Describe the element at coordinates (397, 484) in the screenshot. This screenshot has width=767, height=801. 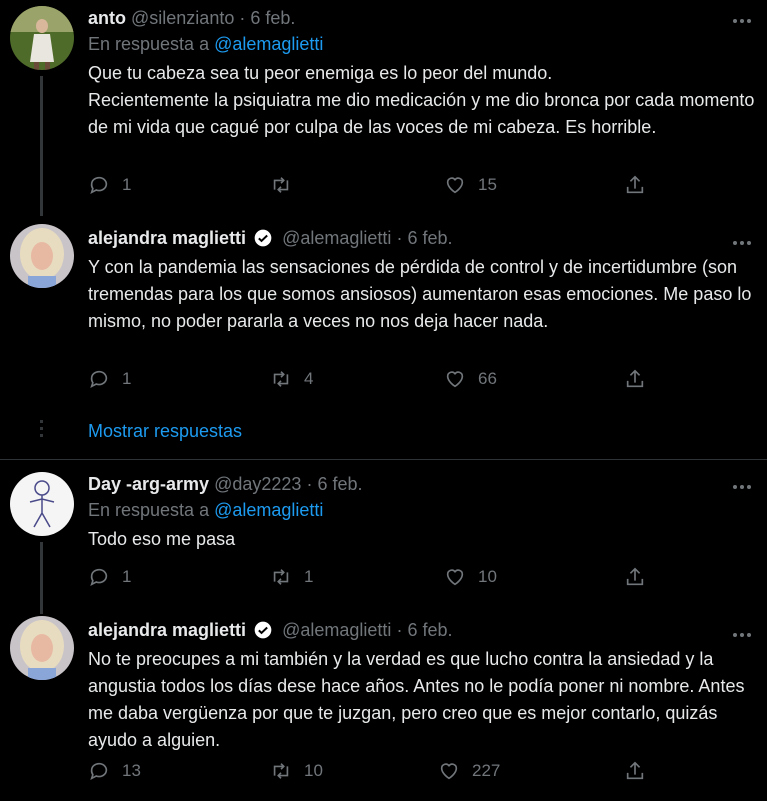
I see `tweet-header: Day -arg-army @day2223 · 6 feb.` at that location.